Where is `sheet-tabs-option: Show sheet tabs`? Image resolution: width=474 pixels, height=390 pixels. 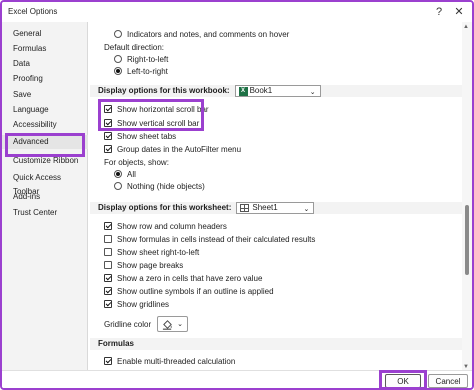 sheet-tabs-option: Show sheet tabs is located at coordinates (140, 136).